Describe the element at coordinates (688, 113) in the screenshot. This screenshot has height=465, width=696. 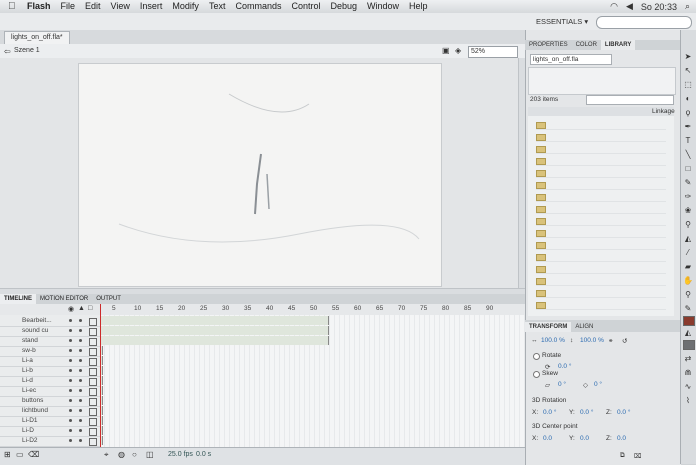
I see `lasso-tool-icon: ϙ` at that location.